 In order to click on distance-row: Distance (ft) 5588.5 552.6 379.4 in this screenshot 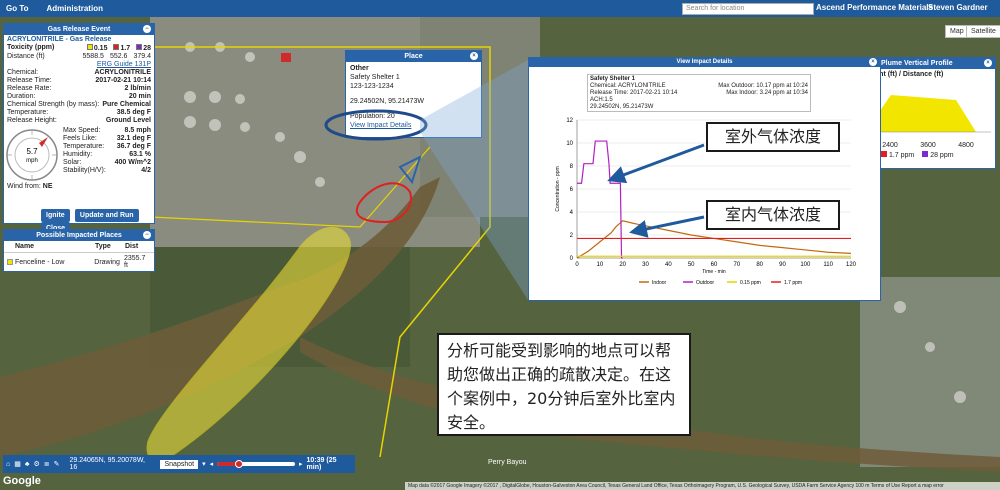, I will do `click(79, 57)`.